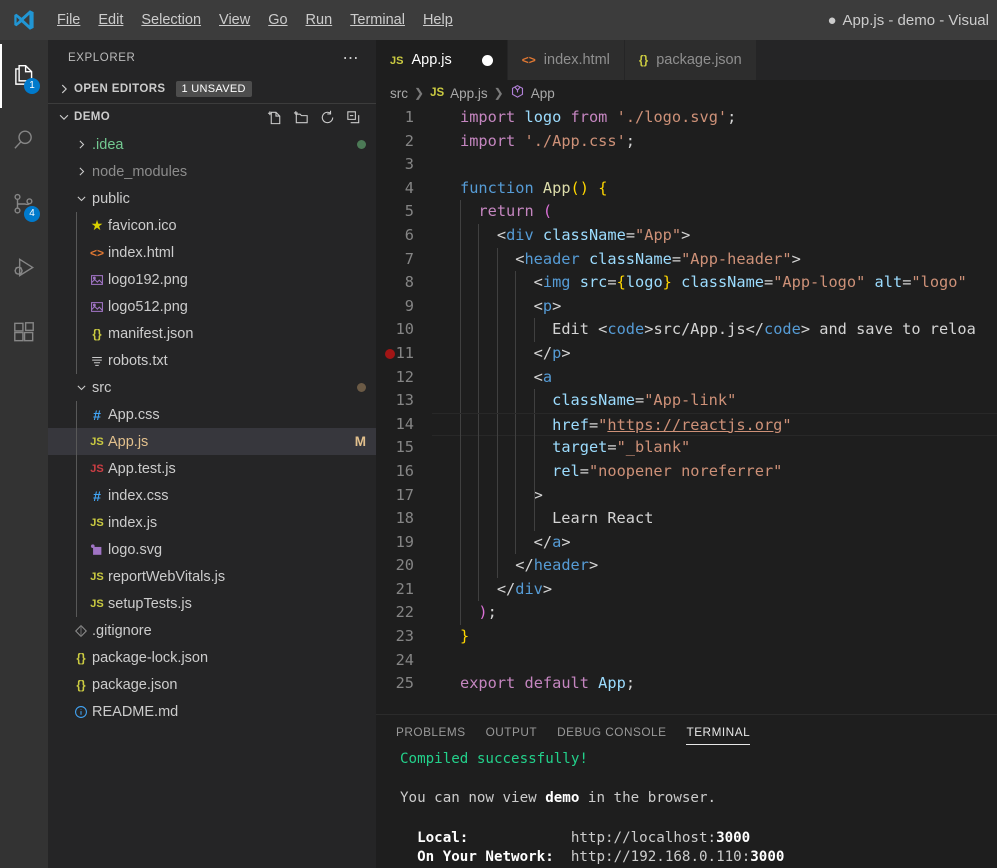  What do you see at coordinates (404, 637) in the screenshot?
I see `line-number: 23` at bounding box center [404, 637].